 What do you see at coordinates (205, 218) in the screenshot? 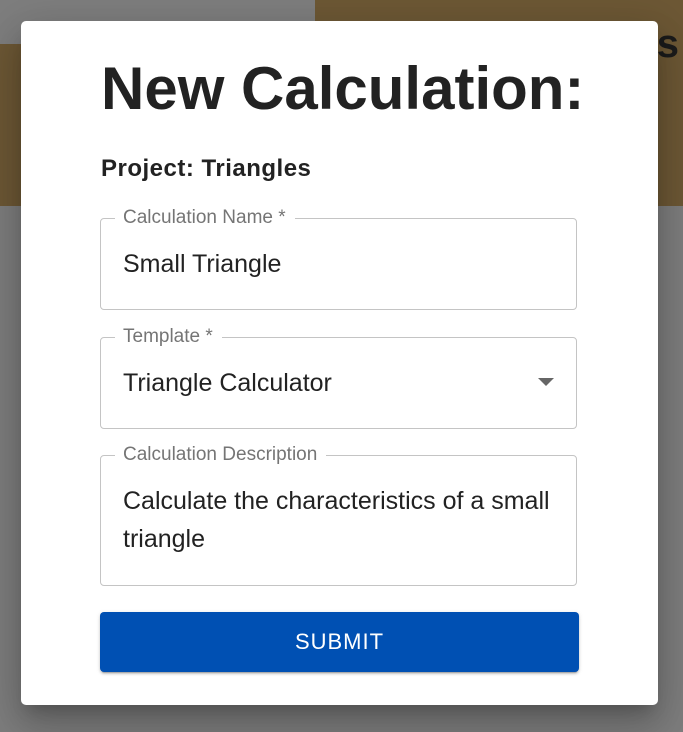
I see `calculation-name-label: Calculation Name *` at bounding box center [205, 218].